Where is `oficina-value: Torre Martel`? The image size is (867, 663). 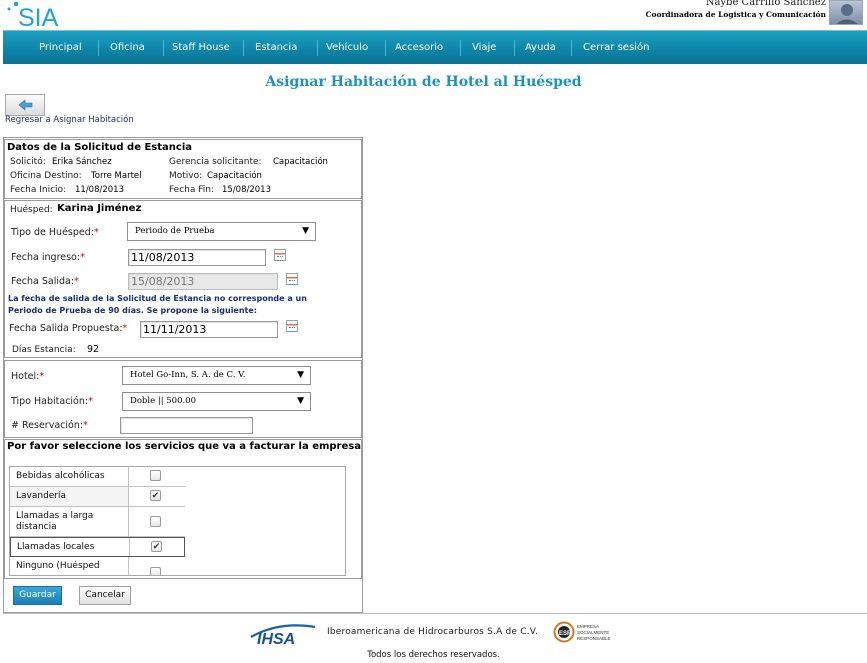
oficina-value: Torre Martel is located at coordinates (116, 176).